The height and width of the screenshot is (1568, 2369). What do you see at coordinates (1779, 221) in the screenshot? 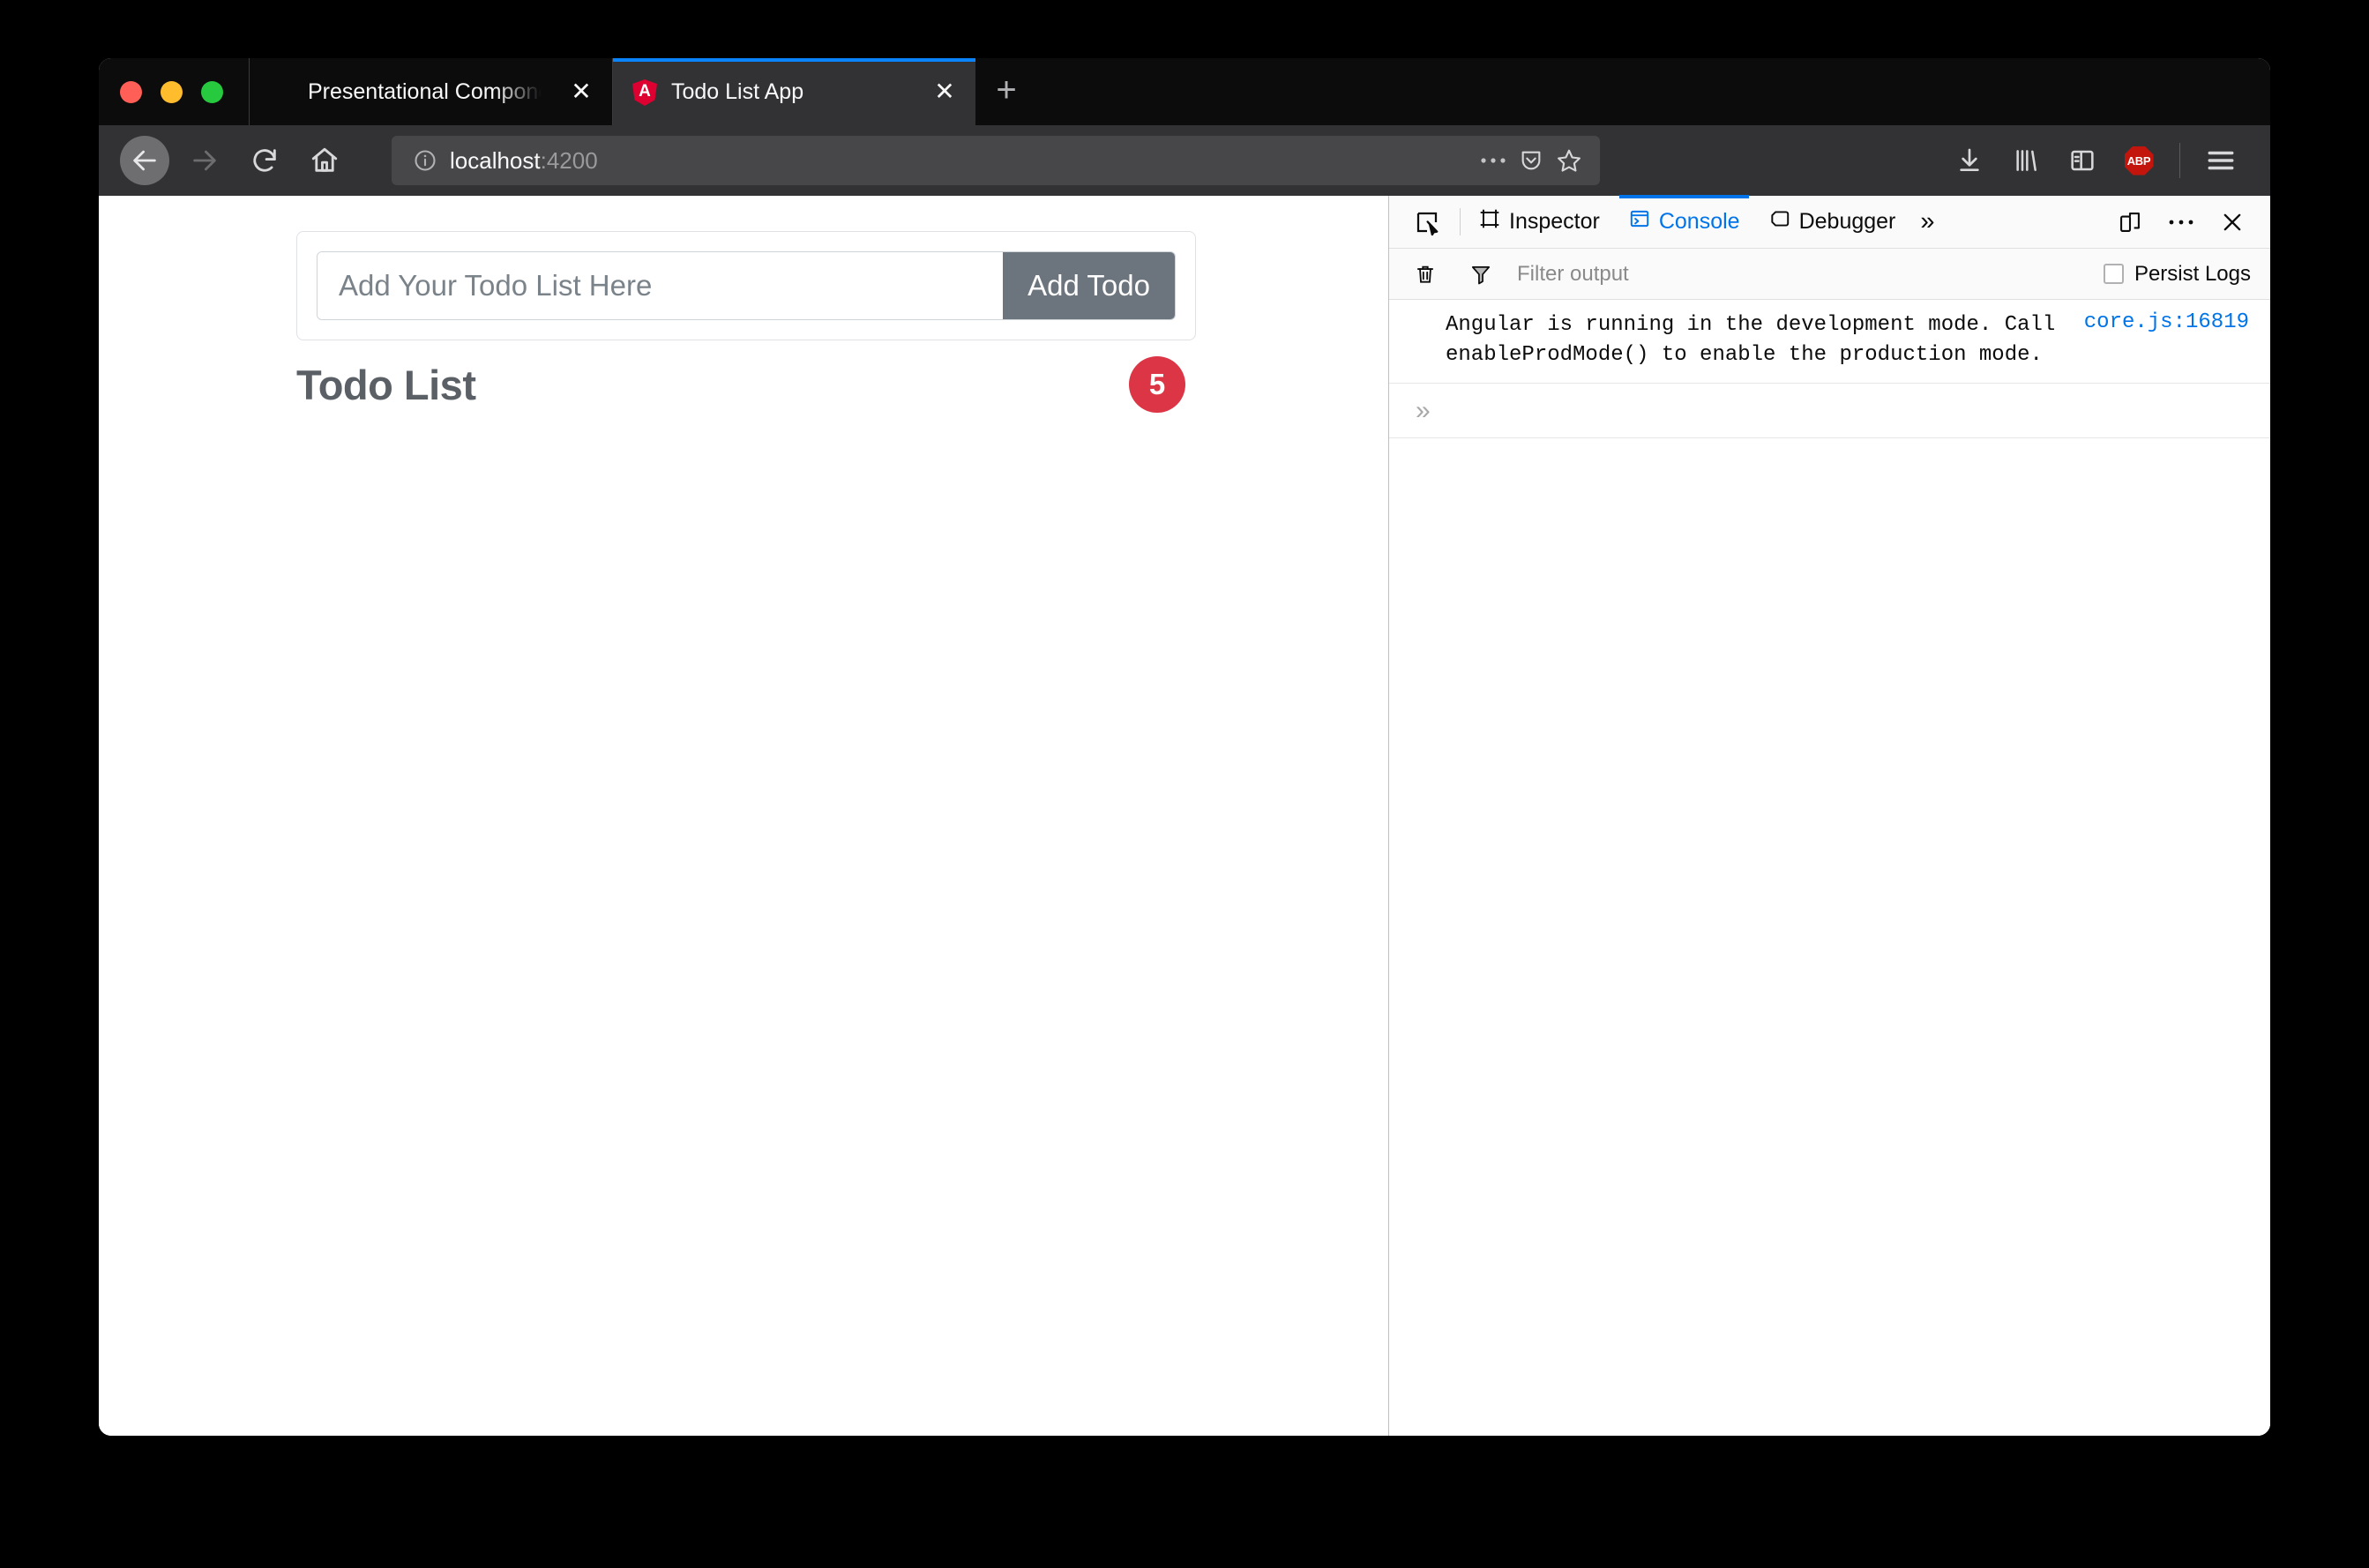
I see `debugger-icon` at bounding box center [1779, 221].